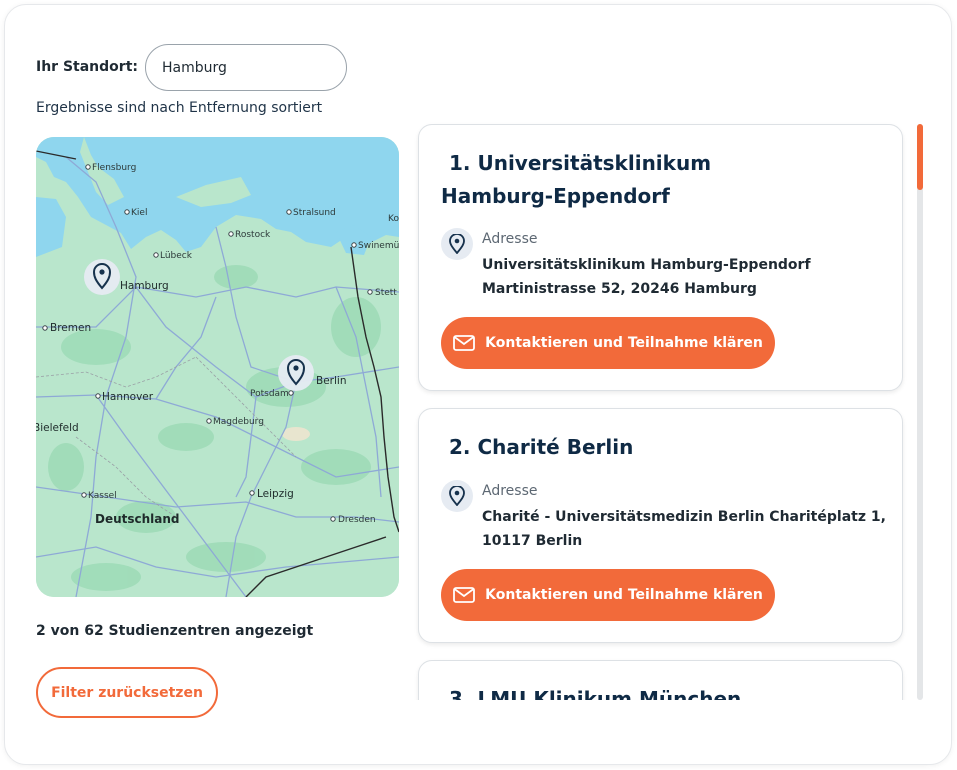  Describe the element at coordinates (275, 494) in the screenshot. I see `map-label-leipzig: Leipzig` at that location.